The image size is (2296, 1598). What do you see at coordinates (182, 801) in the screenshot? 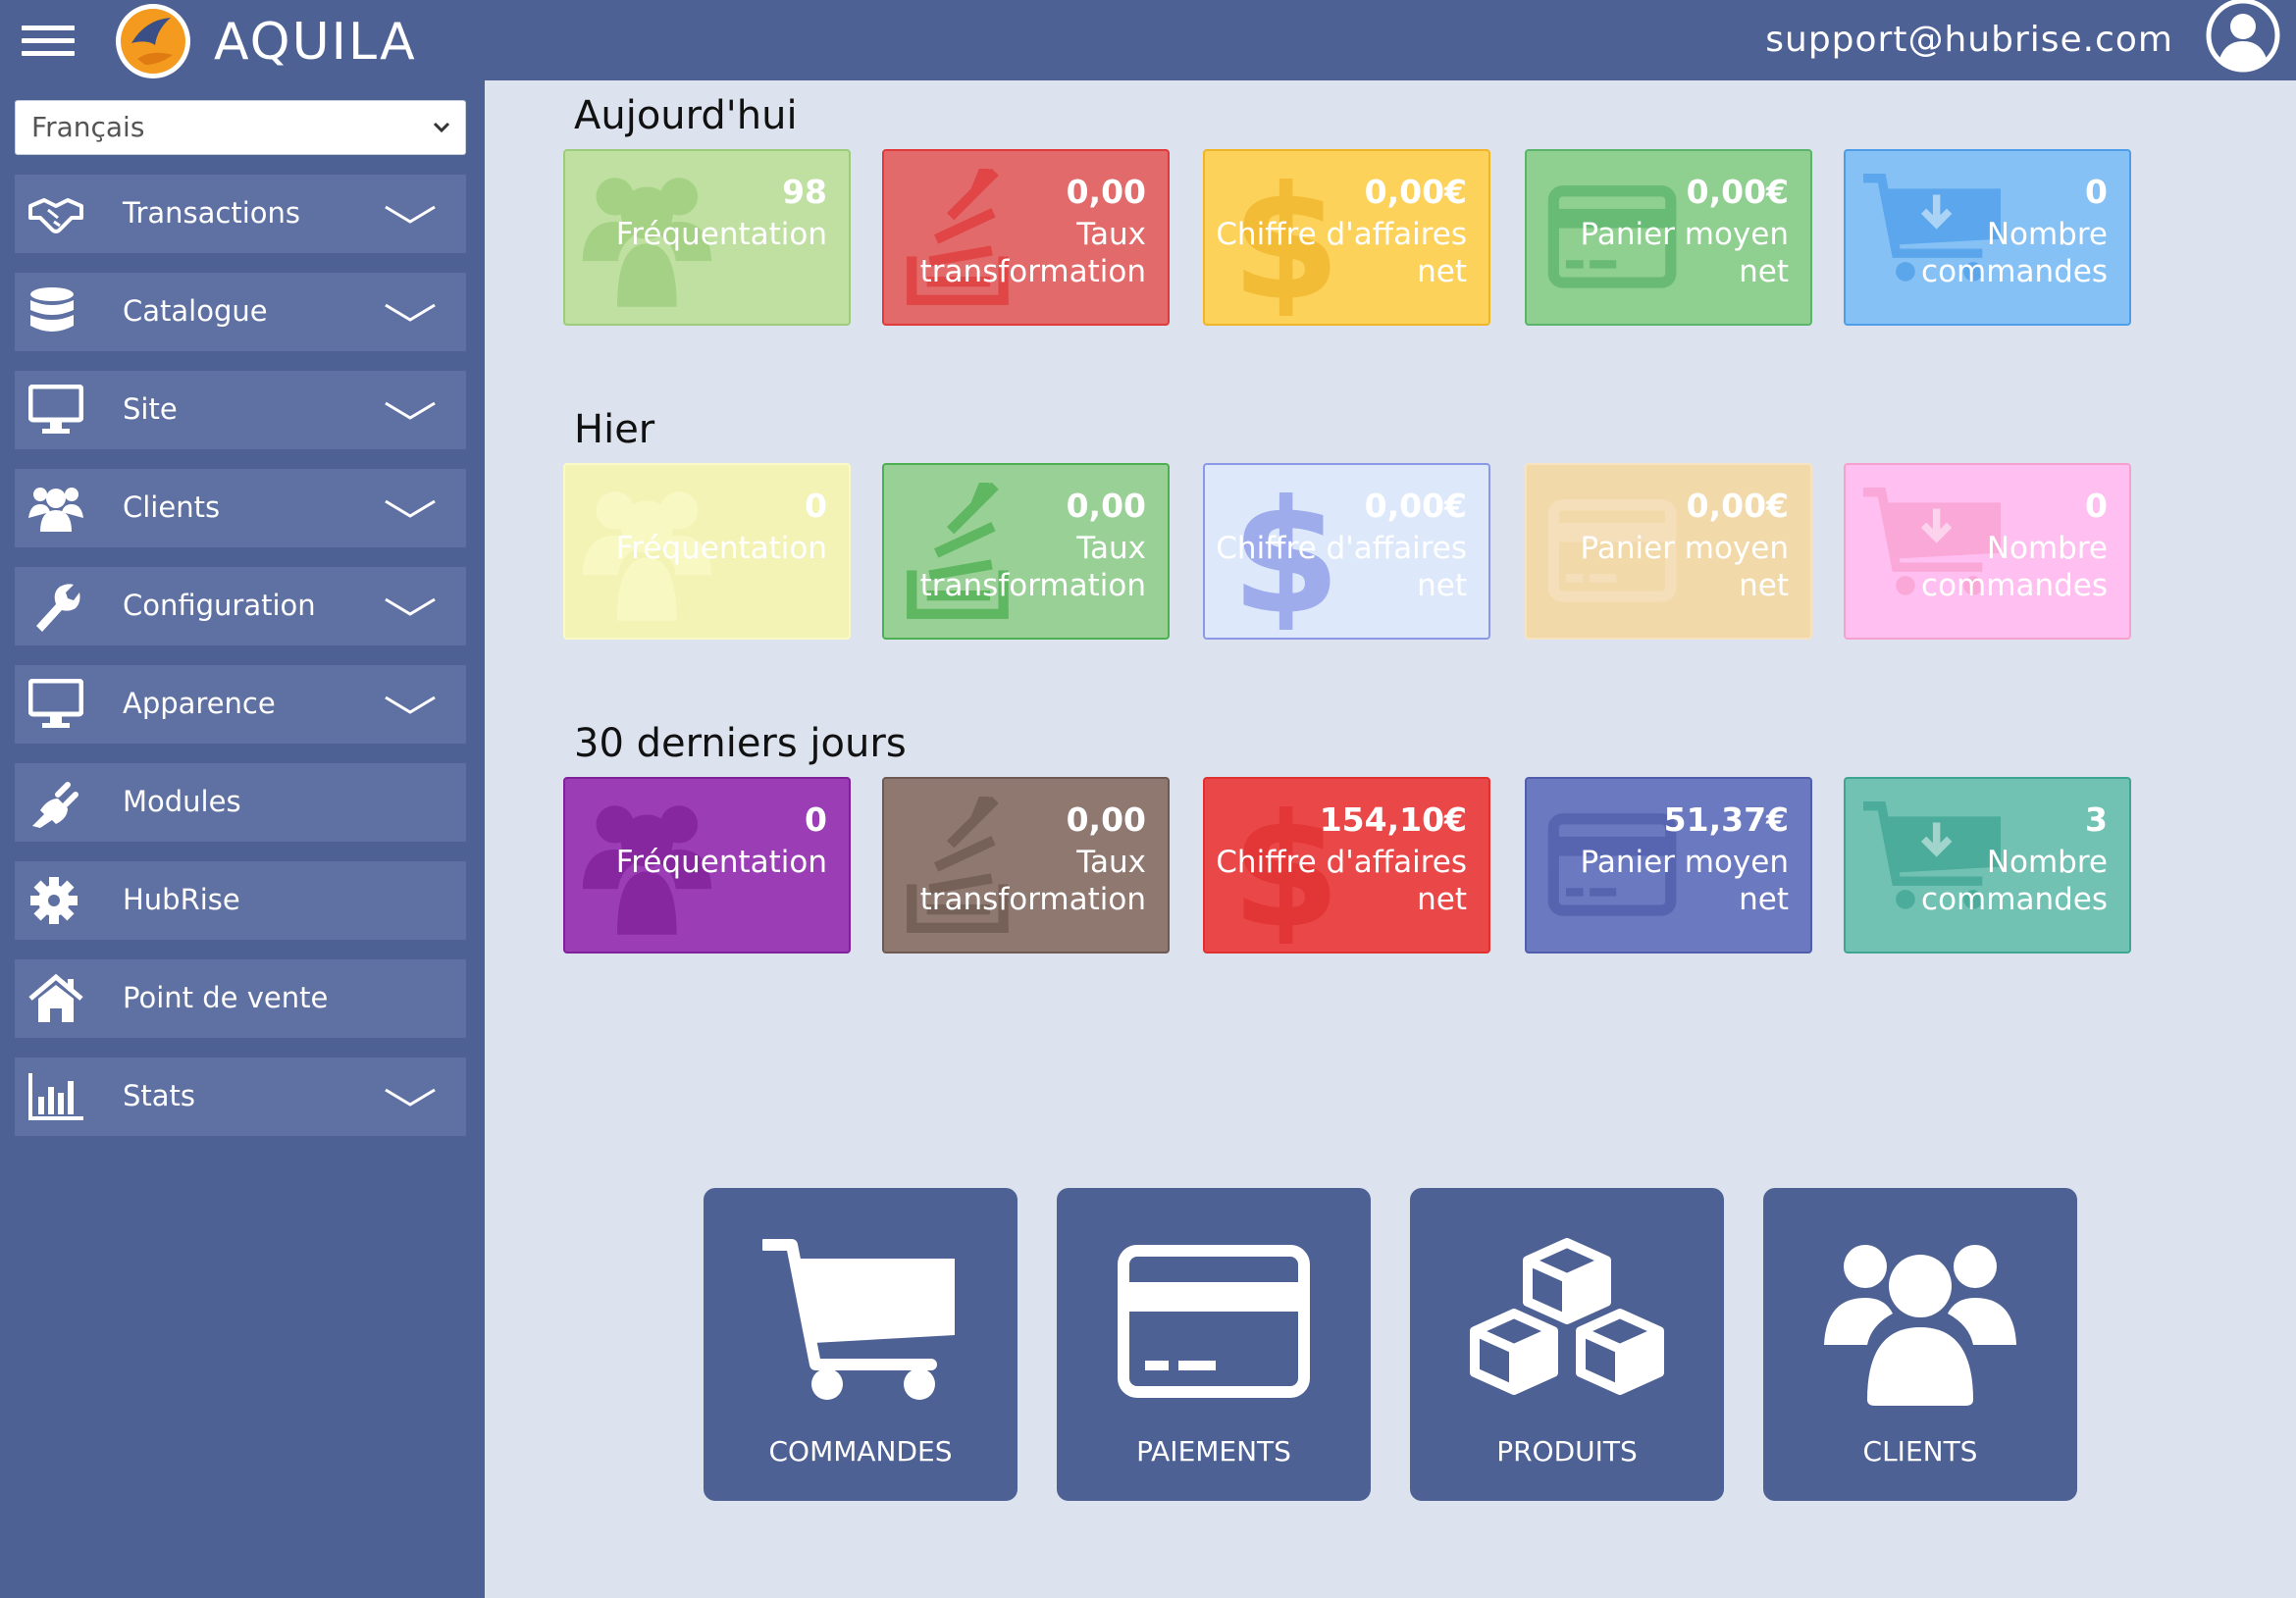
I see `sidebar-item-label: Modules` at bounding box center [182, 801].